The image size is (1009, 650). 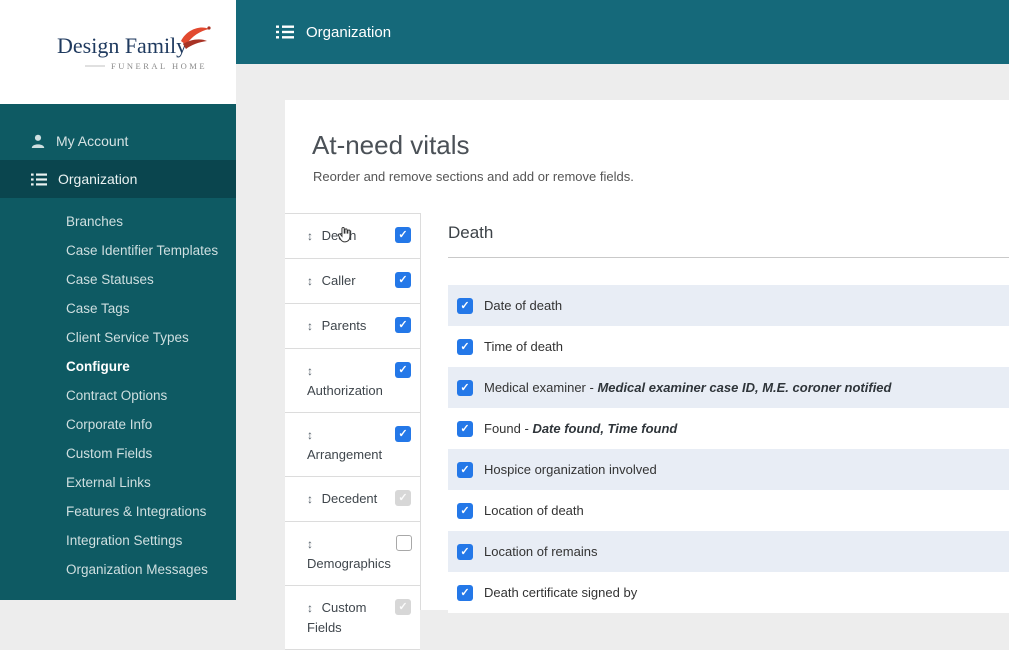 I want to click on field-label: Hospice organization involved, so click(x=570, y=469).